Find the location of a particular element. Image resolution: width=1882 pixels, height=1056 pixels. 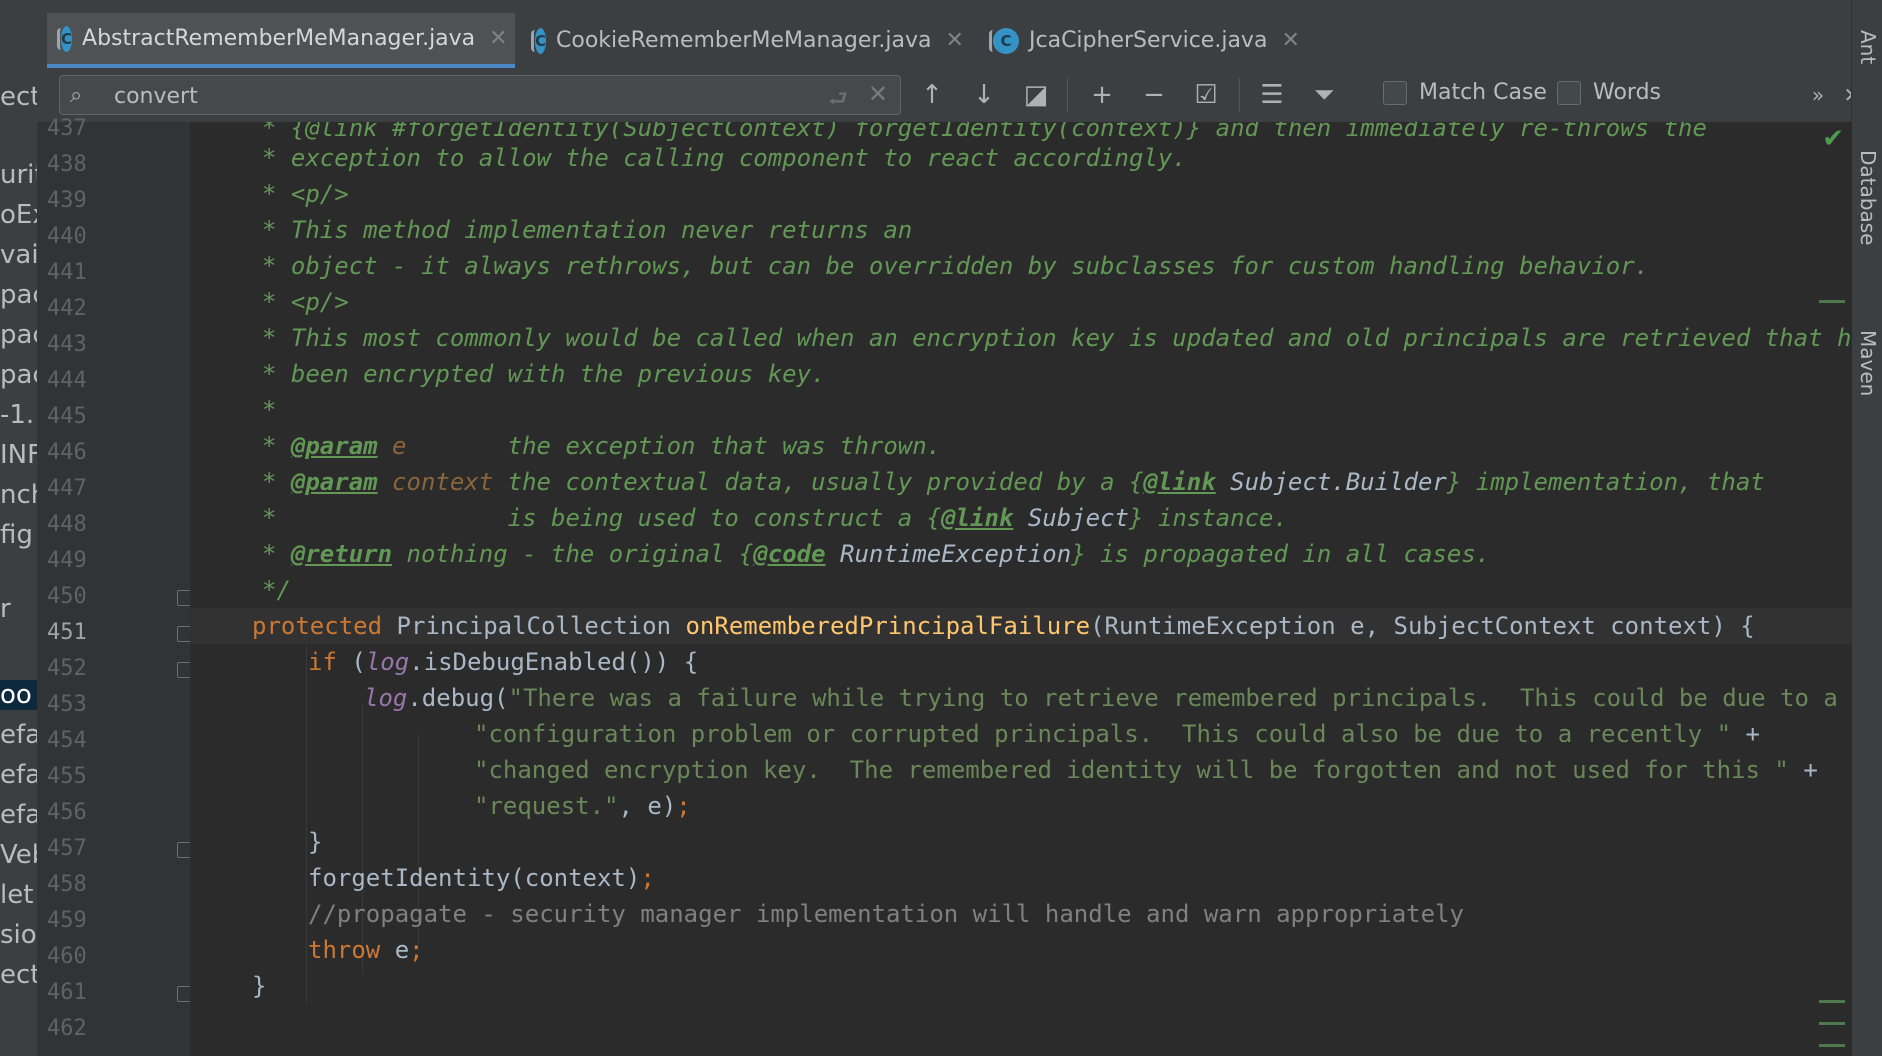

line-number: 457 is located at coordinates (67, 848).